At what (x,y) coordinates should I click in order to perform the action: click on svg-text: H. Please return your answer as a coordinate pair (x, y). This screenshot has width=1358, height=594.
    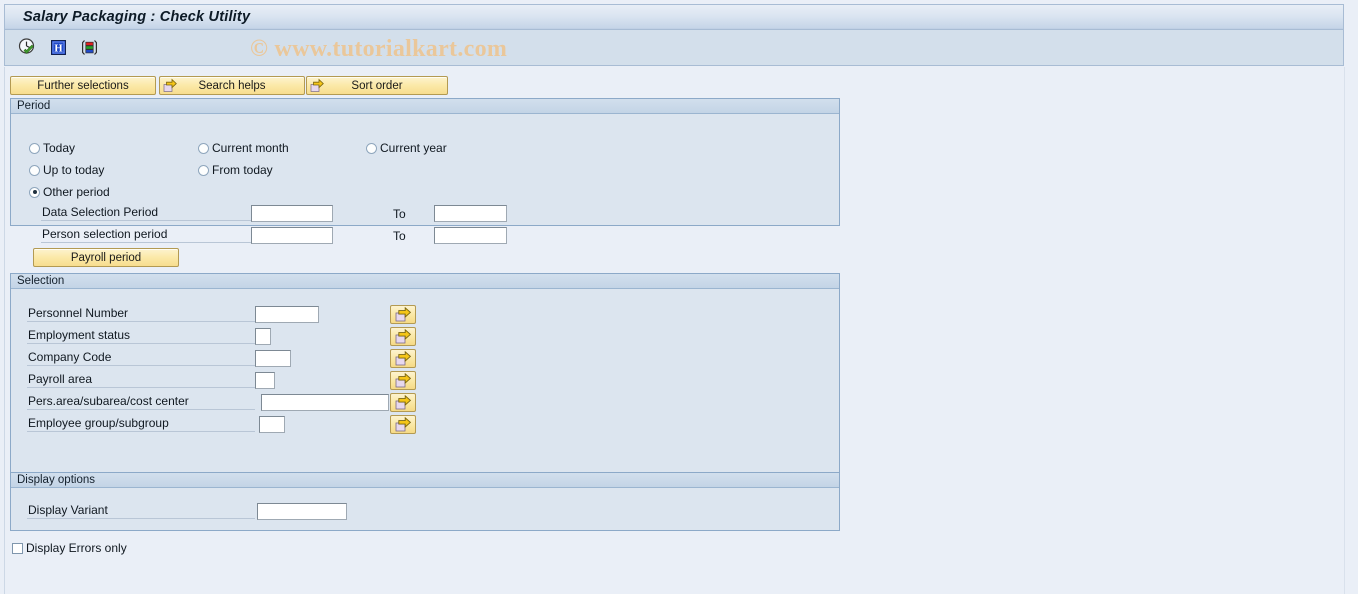
    Looking at the image, I should click on (58, 48).